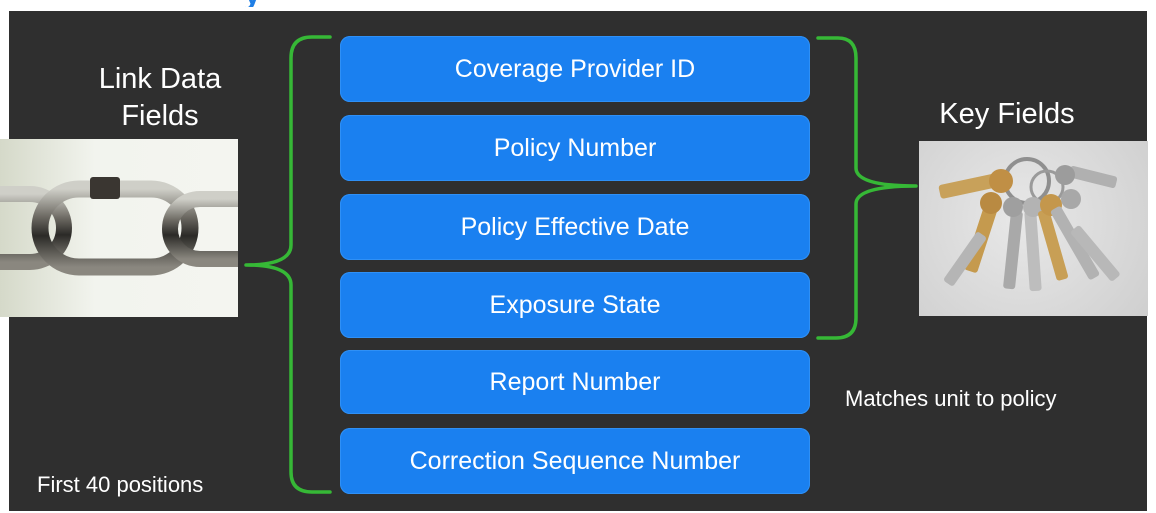  I want to click on first-40-positions-caption: First 40 positions, so click(120, 484).